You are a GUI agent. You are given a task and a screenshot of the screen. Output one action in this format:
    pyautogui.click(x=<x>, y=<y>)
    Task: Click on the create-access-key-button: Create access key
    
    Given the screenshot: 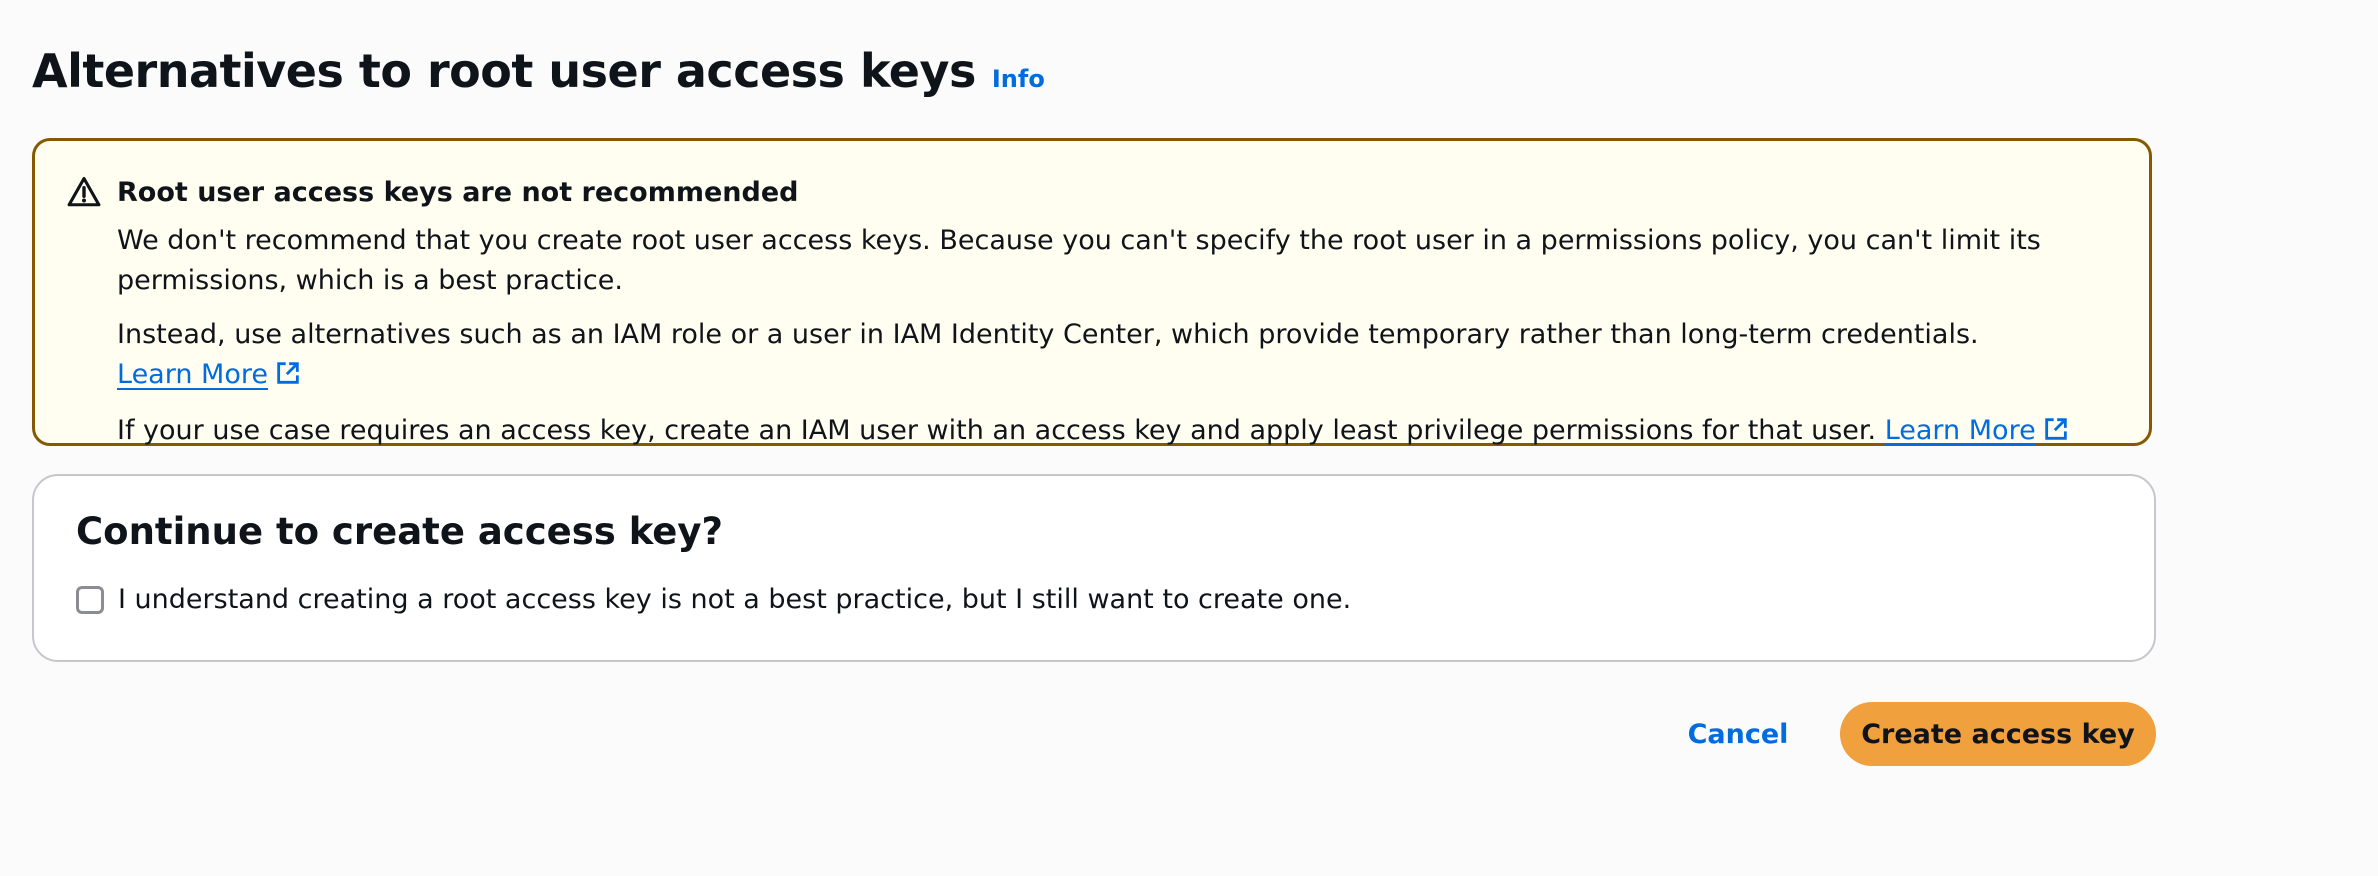 What is the action you would take?
    pyautogui.click(x=1998, y=734)
    